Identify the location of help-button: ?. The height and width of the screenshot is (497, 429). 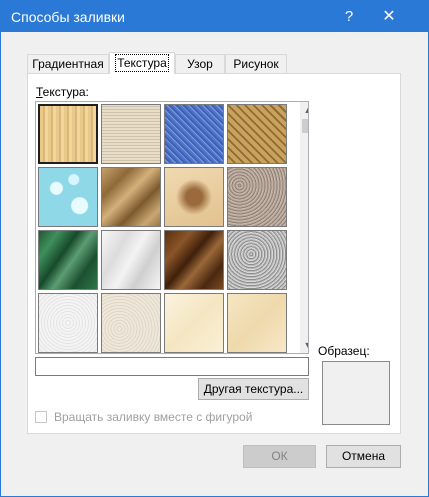
(349, 16).